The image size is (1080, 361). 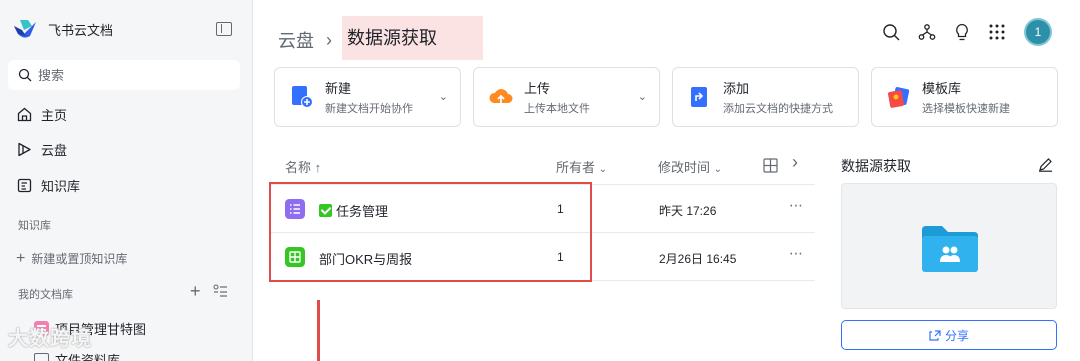 I want to click on card-title: 新建, so click(x=338, y=88).